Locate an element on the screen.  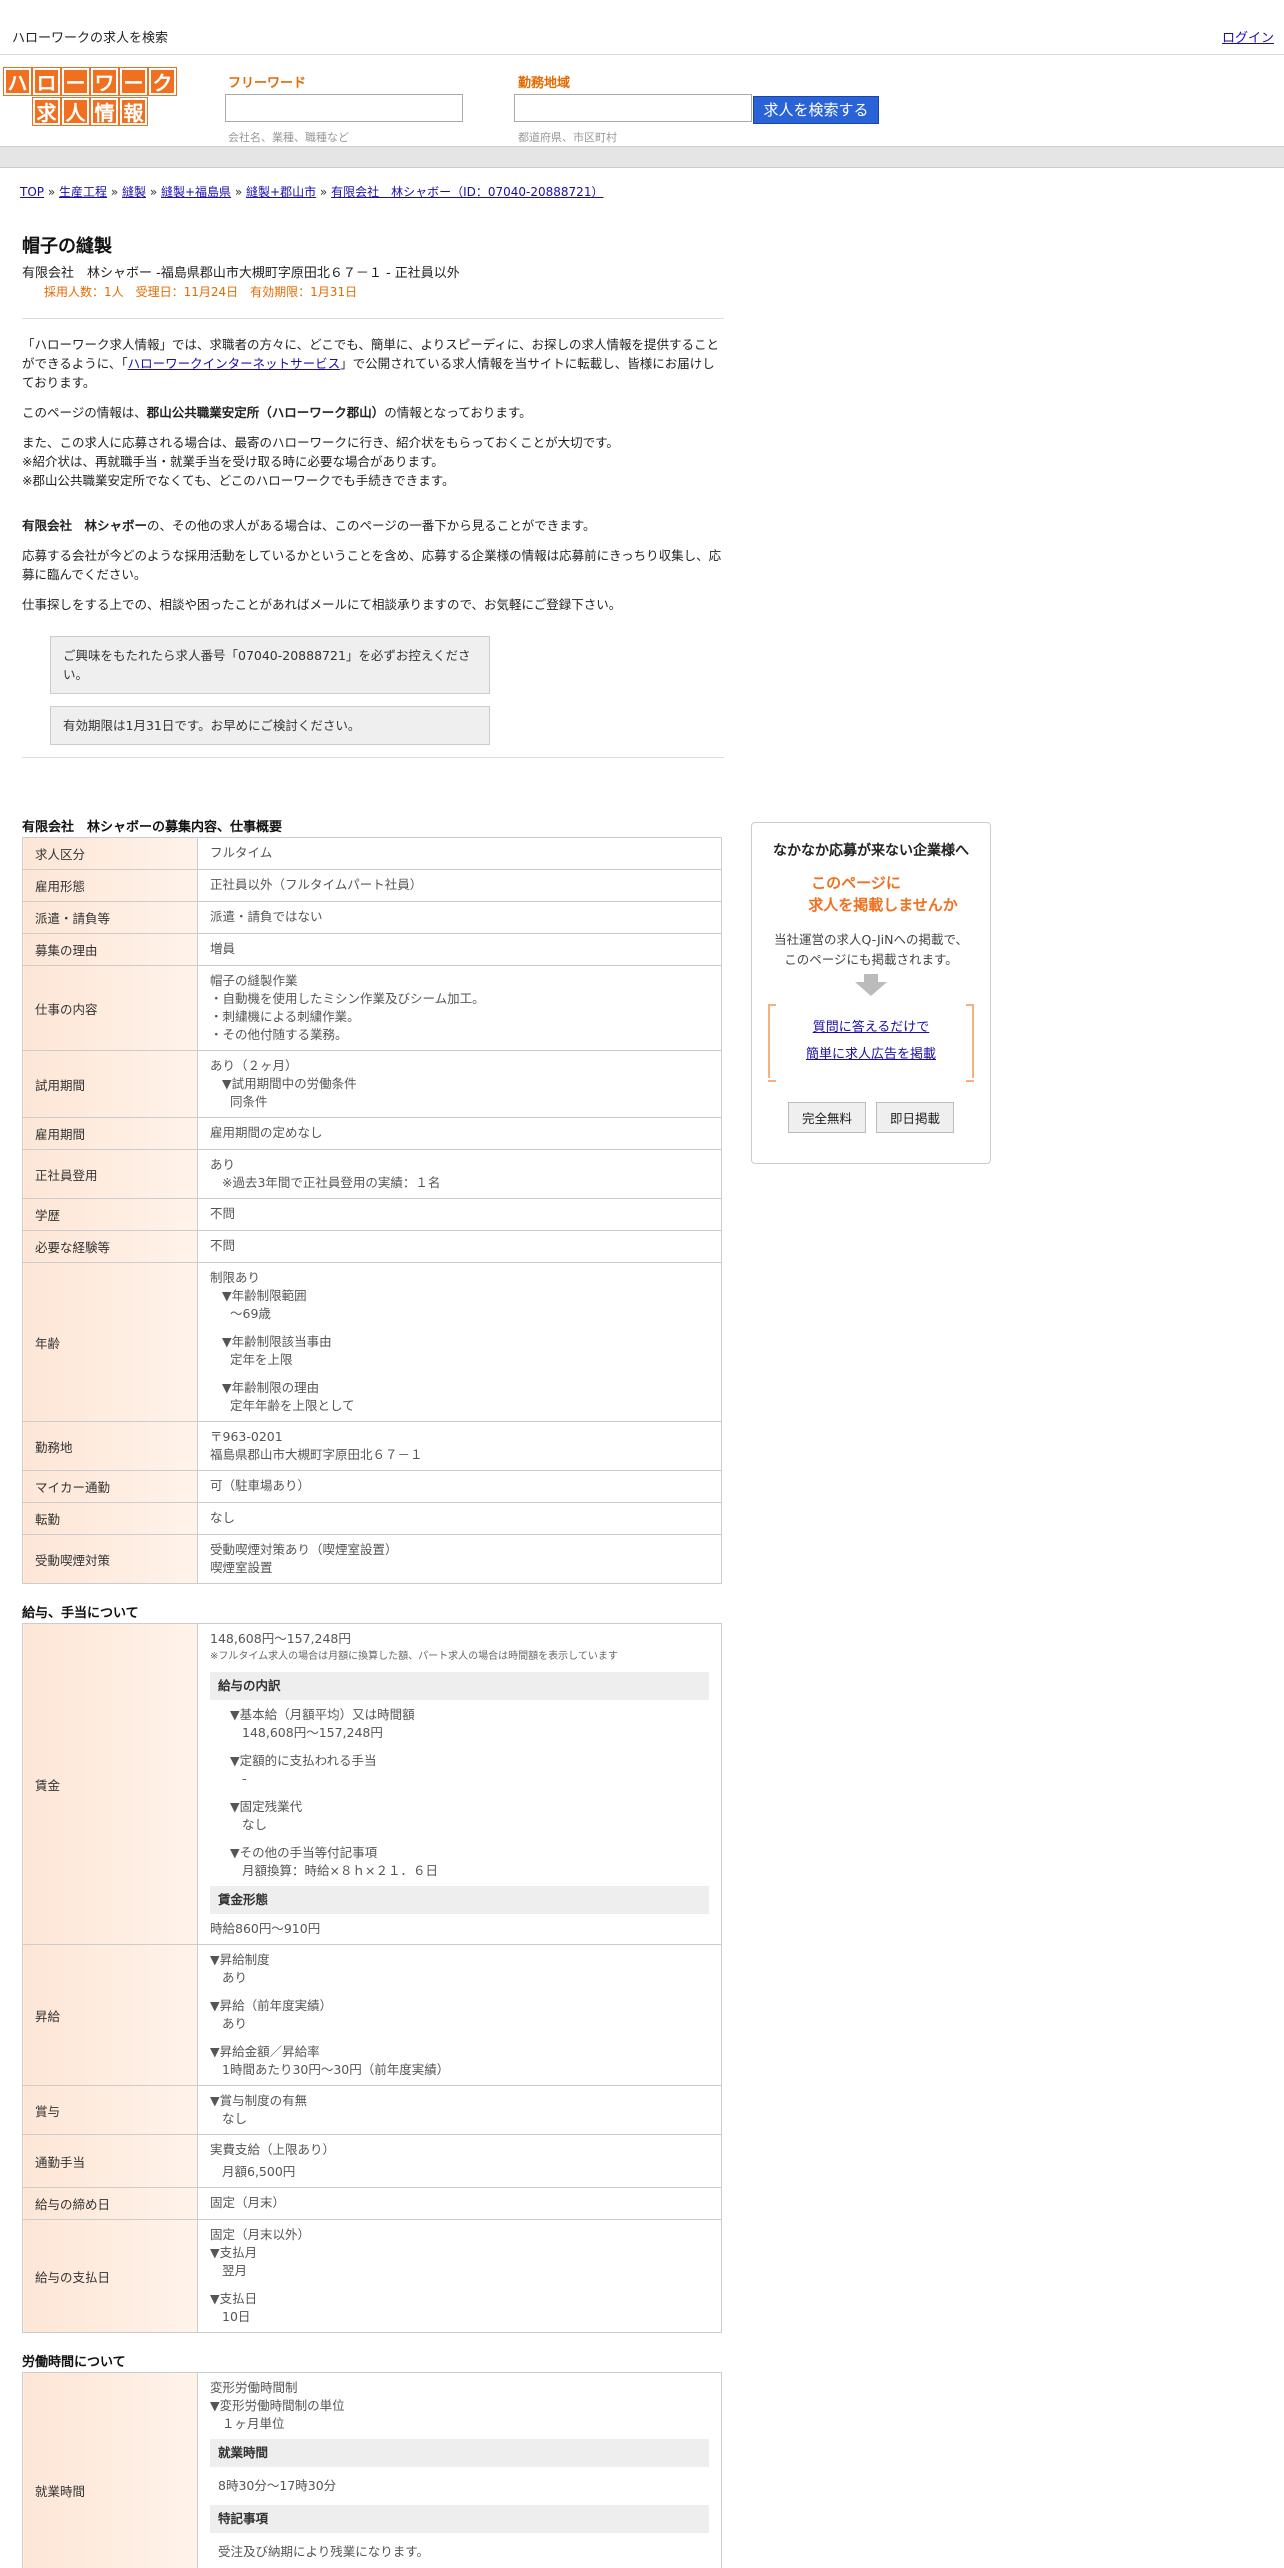
row-header: 雇用期間 is located at coordinates (110, 1133).